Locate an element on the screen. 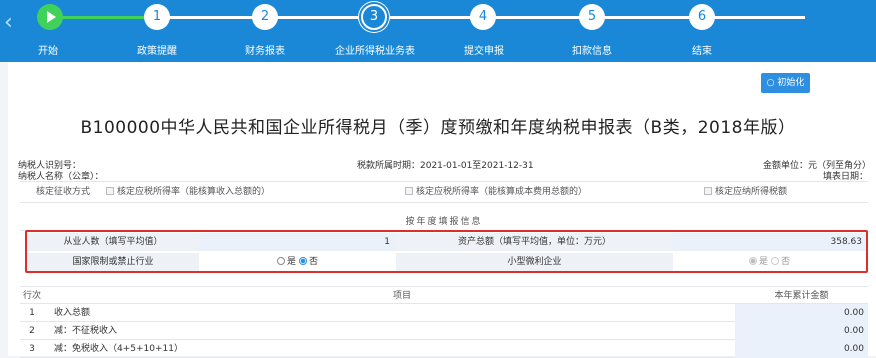 The height and width of the screenshot is (358, 876). step-4: 4 is located at coordinates (483, 17).